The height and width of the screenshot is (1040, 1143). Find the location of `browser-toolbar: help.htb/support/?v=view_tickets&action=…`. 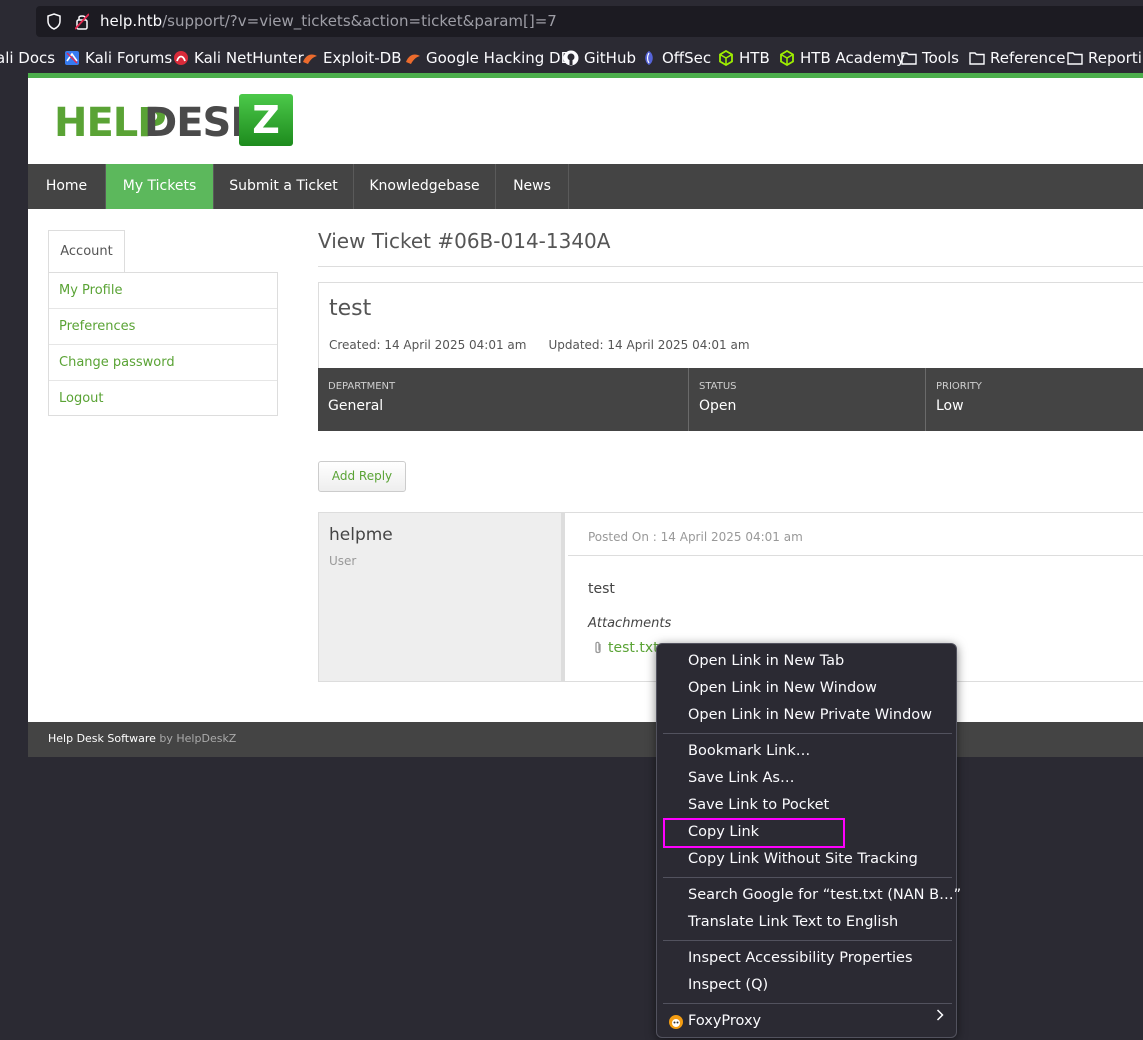

browser-toolbar: help.htb/support/?v=view_tickets&action=… is located at coordinates (571, 21).